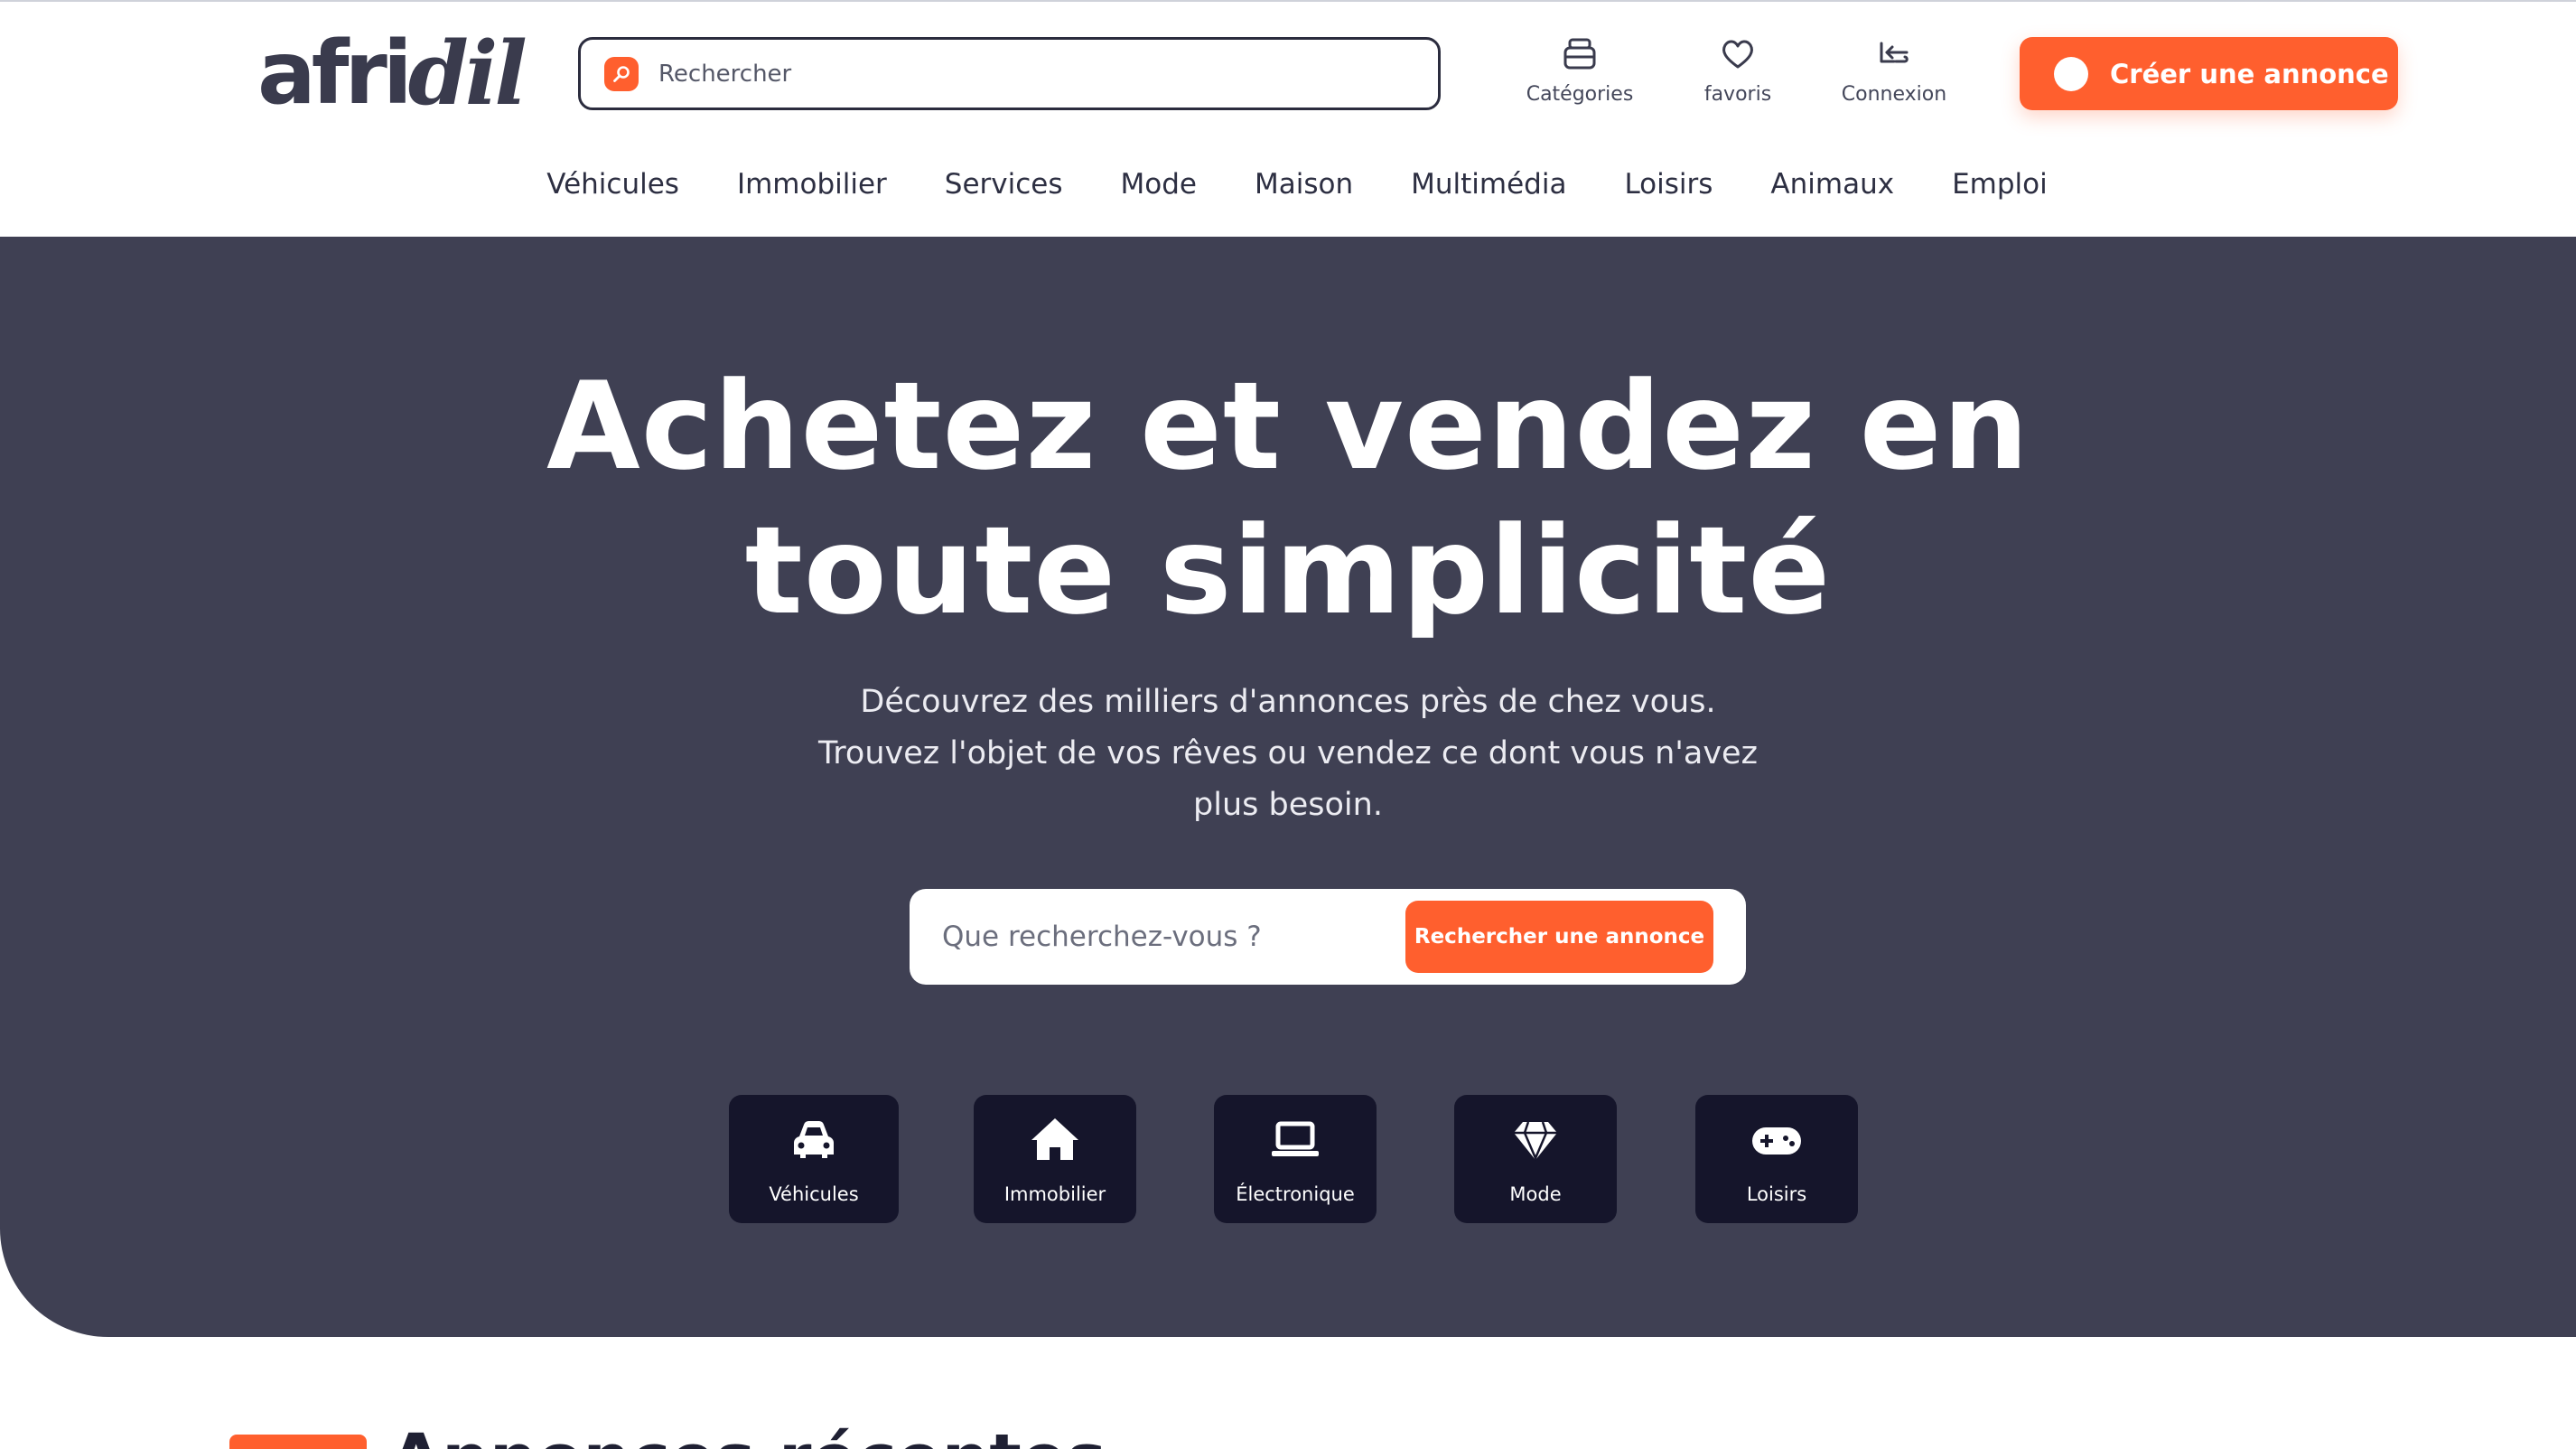 This screenshot has width=2576, height=1449. Describe the element at coordinates (1295, 1159) in the screenshot. I see `category-tile-electronique: Électronique` at that location.